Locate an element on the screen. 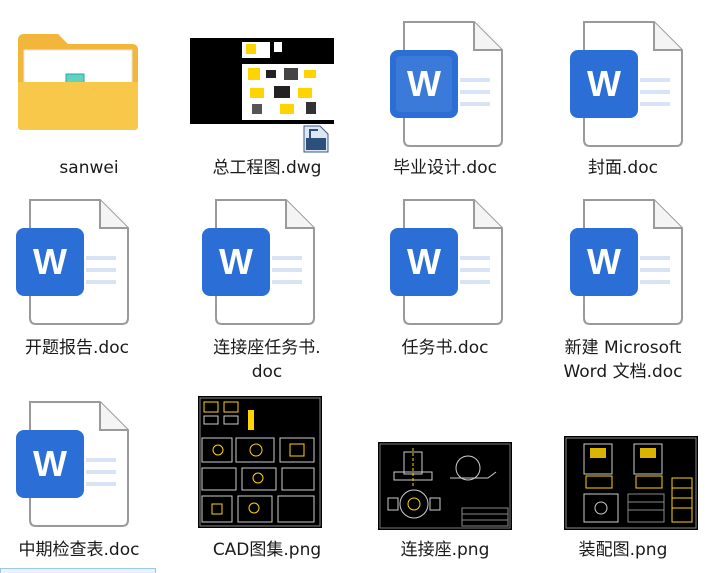 This screenshot has width=711, height=573. file-tile-doc: W 中期检查表.doc is located at coordinates (89, 480).